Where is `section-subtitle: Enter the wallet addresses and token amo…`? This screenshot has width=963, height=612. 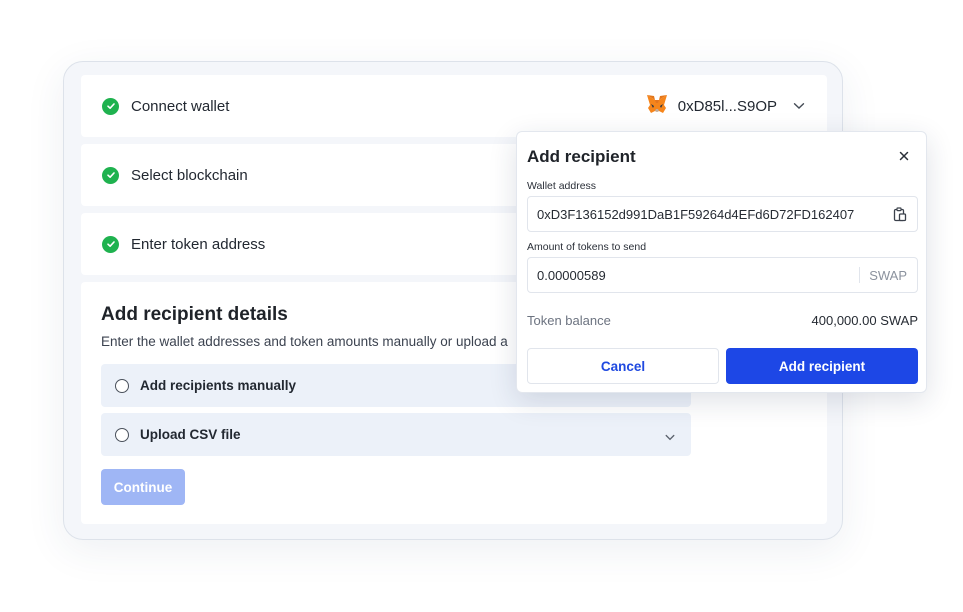
section-subtitle: Enter the wallet addresses and token amo… is located at coordinates (304, 341).